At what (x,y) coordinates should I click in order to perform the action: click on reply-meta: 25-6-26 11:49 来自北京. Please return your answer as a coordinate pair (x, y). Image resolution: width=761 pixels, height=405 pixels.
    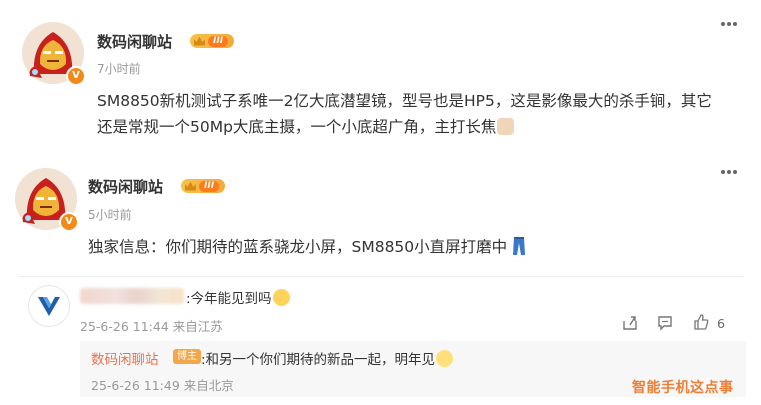
    Looking at the image, I should click on (162, 385).